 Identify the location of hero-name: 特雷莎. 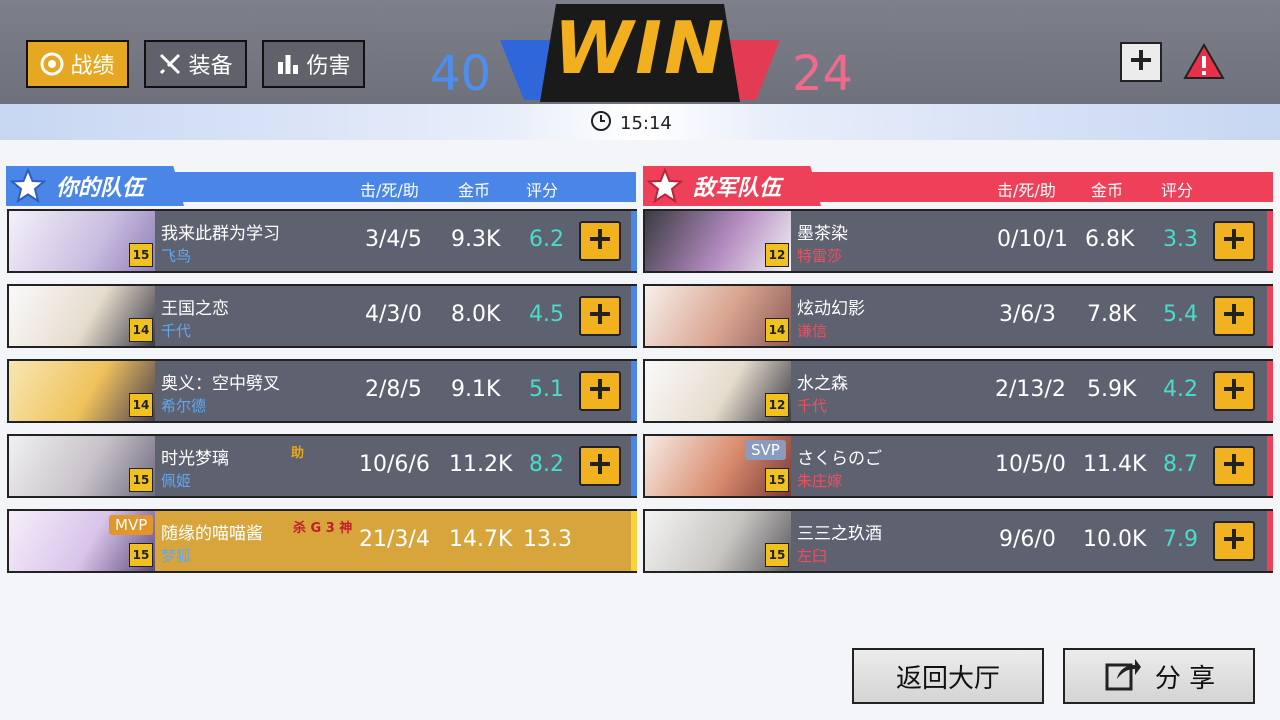
(820, 256).